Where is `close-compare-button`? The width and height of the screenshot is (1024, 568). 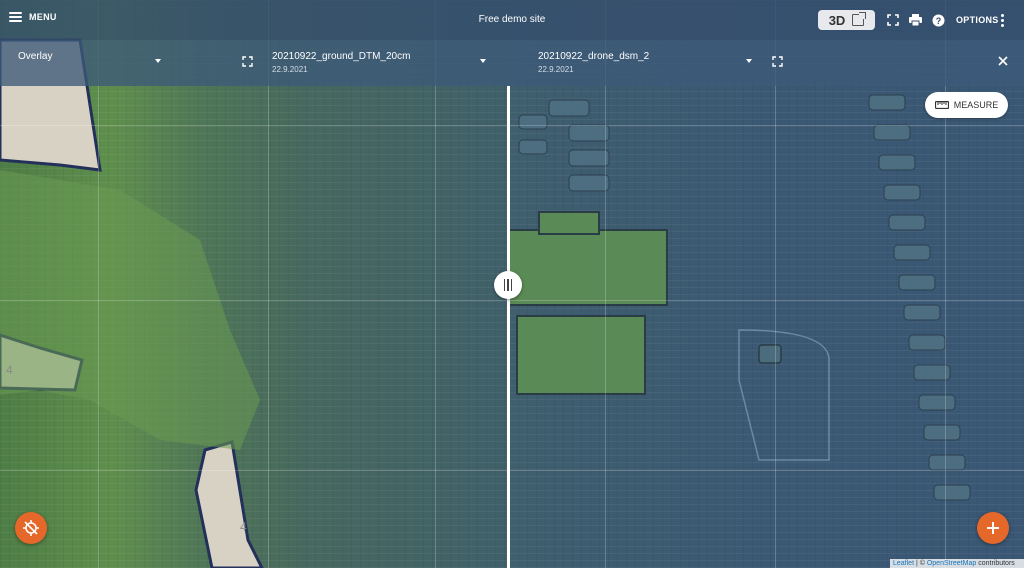 close-compare-button is located at coordinates (1003, 61).